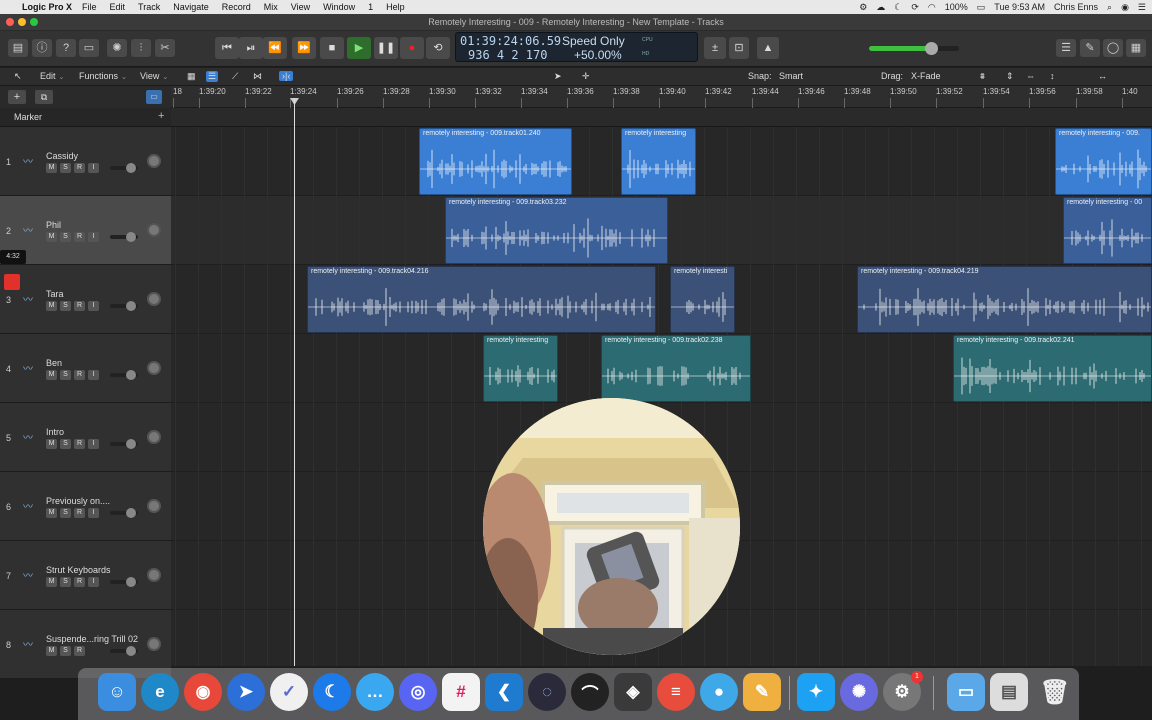 The height and width of the screenshot is (720, 1152). I want to click on menu-view: View, so click(300, 7).